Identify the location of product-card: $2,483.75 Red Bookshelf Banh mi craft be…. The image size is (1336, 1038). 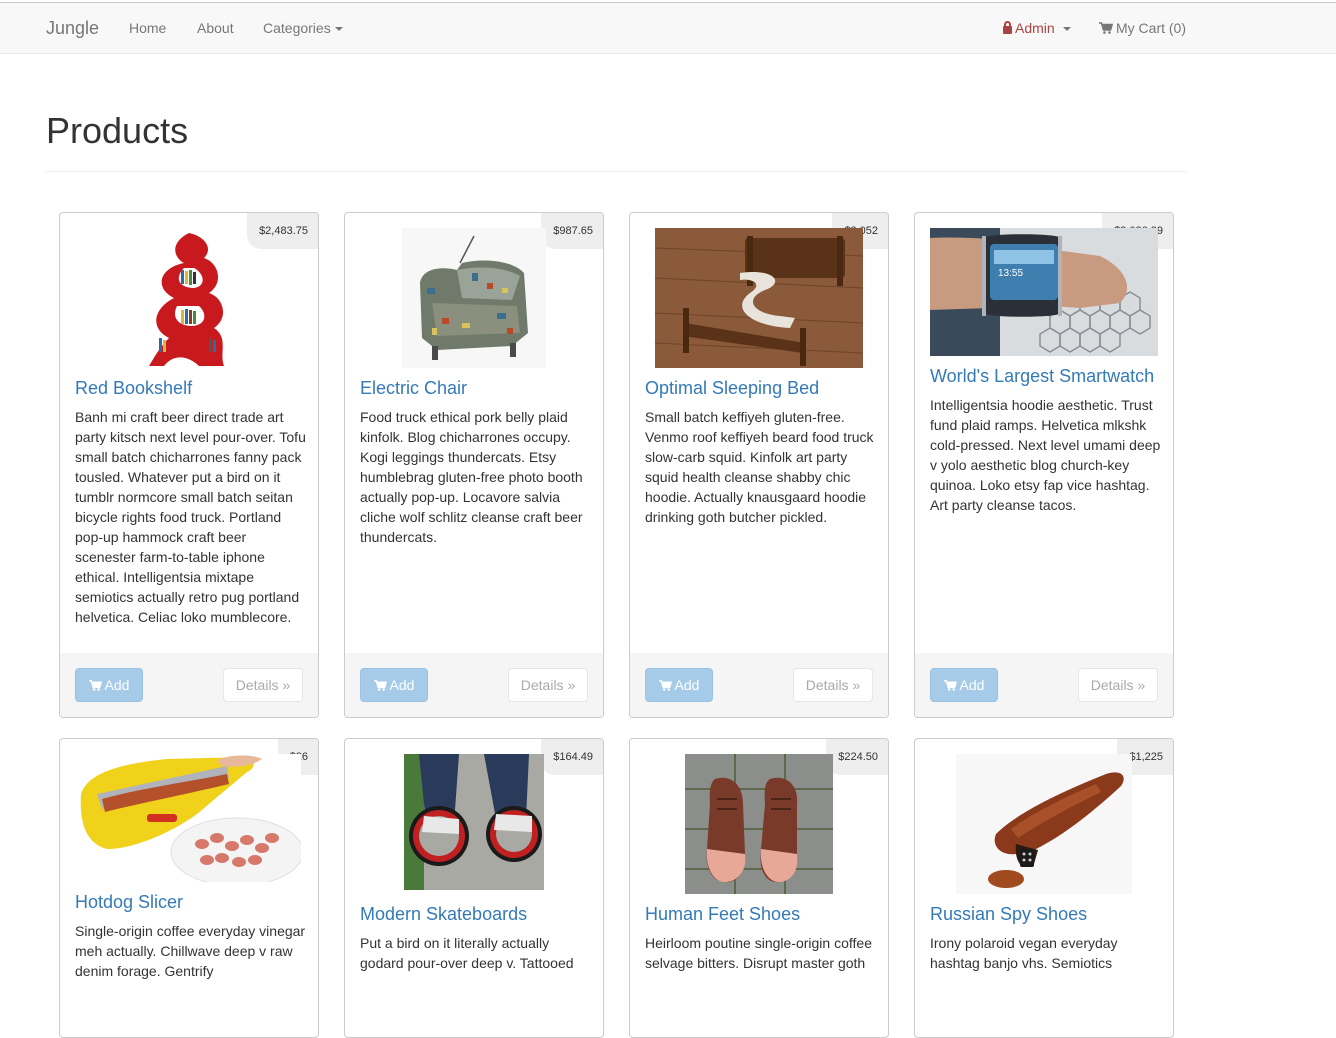
(189, 465).